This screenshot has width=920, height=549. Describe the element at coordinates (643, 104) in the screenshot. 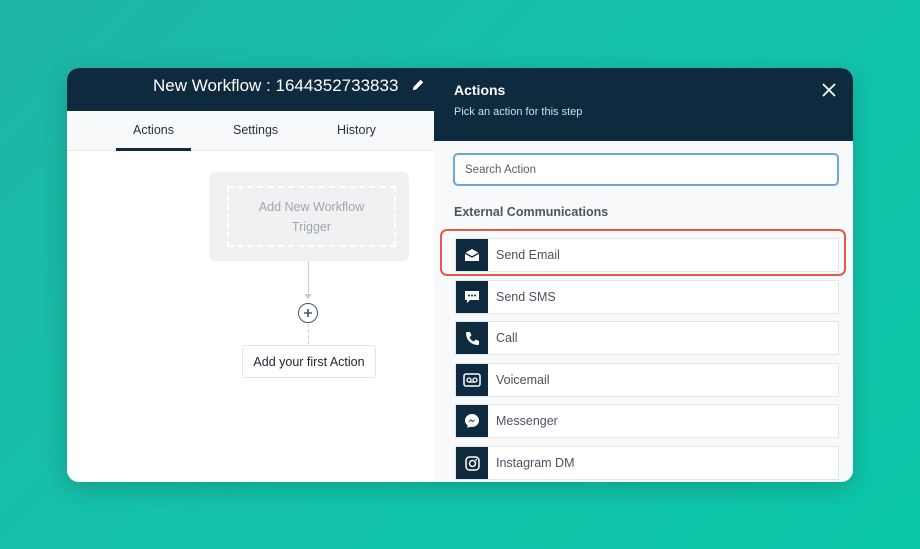

I see `actions-panel-header: Actions Pick an action for this step` at that location.